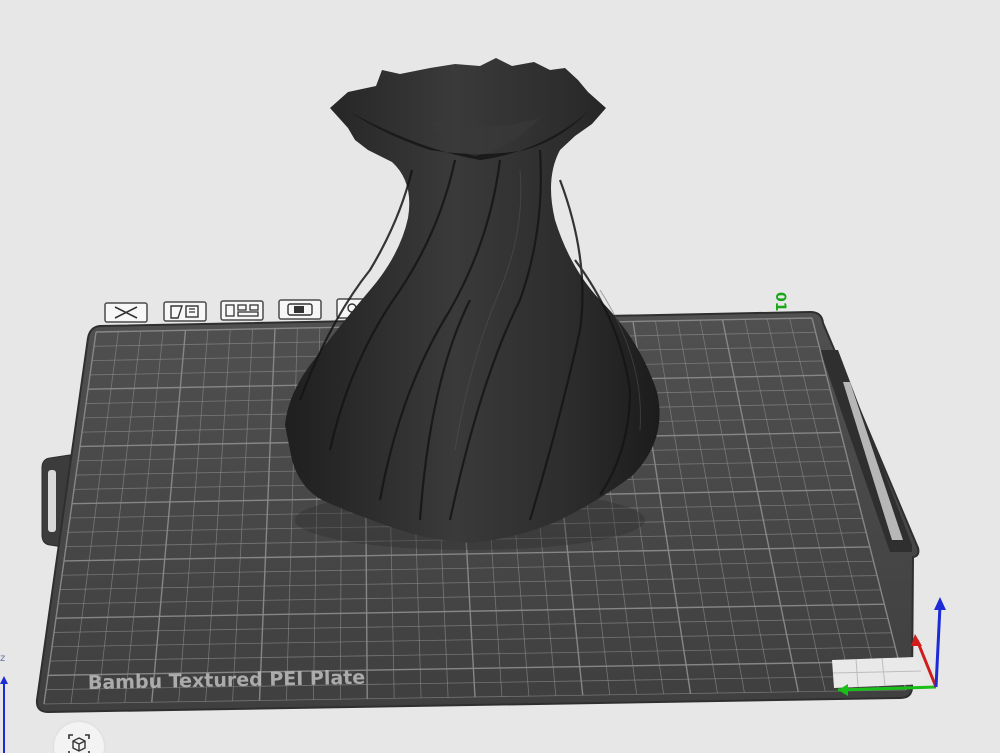 The height and width of the screenshot is (753, 1000). Describe the element at coordinates (940, 603) in the screenshot. I see `axis-z-arrow-icon` at that location.